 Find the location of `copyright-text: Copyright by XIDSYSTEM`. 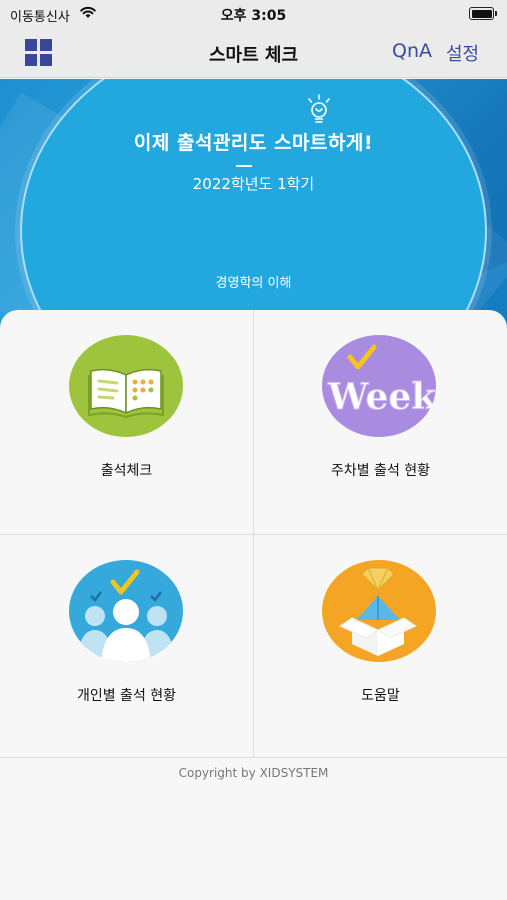

copyright-text: Copyright by XIDSYSTEM is located at coordinates (253, 773).